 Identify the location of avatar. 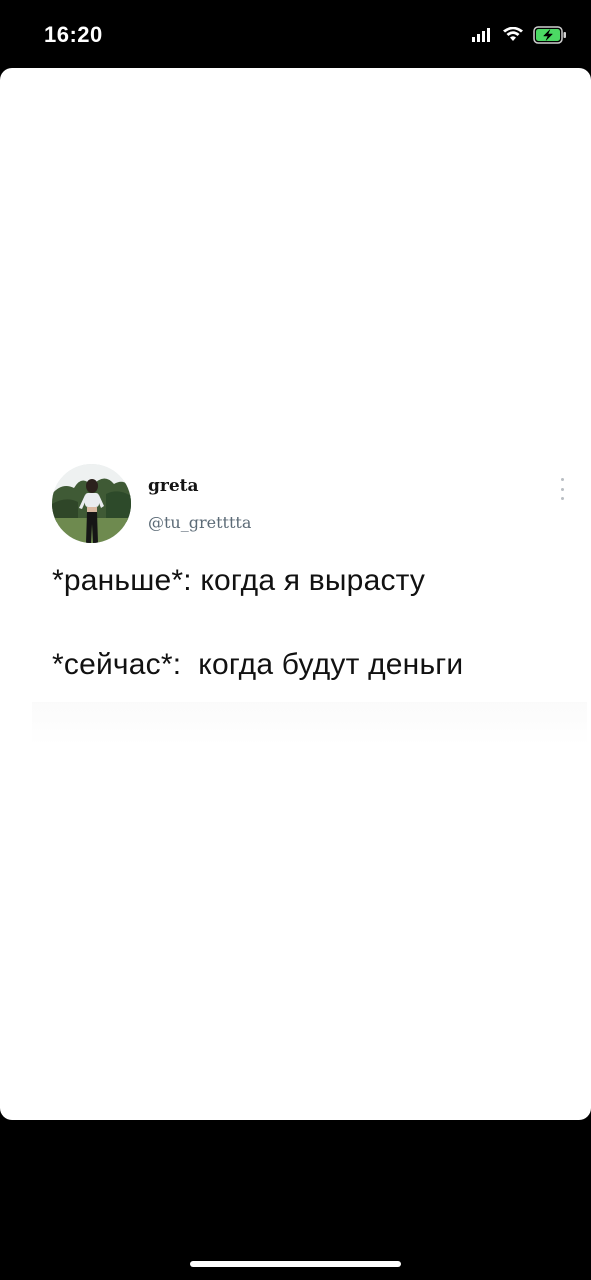
(91, 503).